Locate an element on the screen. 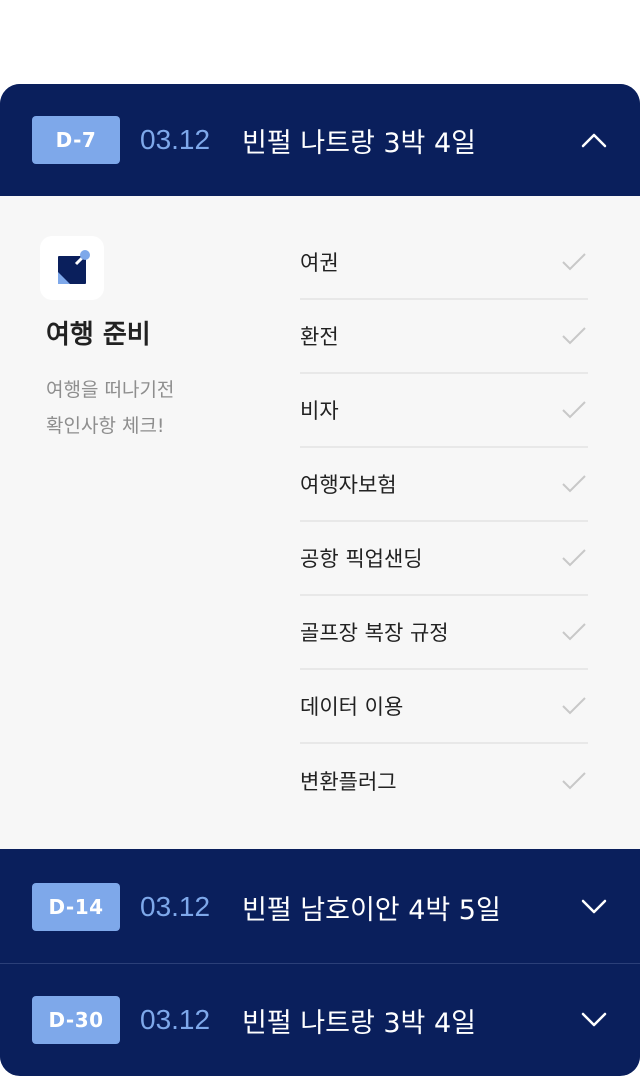 The width and height of the screenshot is (640, 1076). trip-header-d30: D-30 03.12 빈펄 나트랑 3박 4일 is located at coordinates (320, 1019).